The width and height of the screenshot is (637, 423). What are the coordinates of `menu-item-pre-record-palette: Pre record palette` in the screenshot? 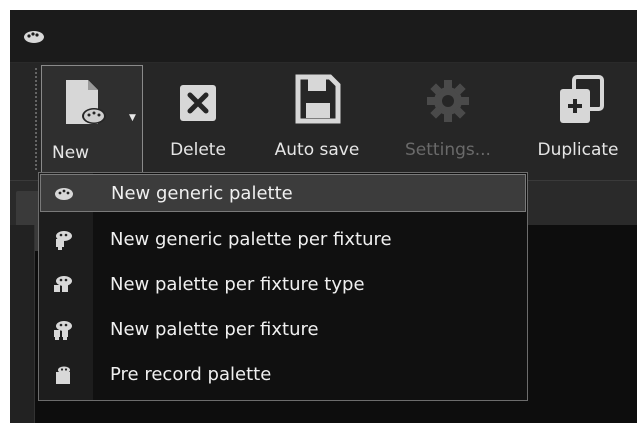 It's located at (283, 375).